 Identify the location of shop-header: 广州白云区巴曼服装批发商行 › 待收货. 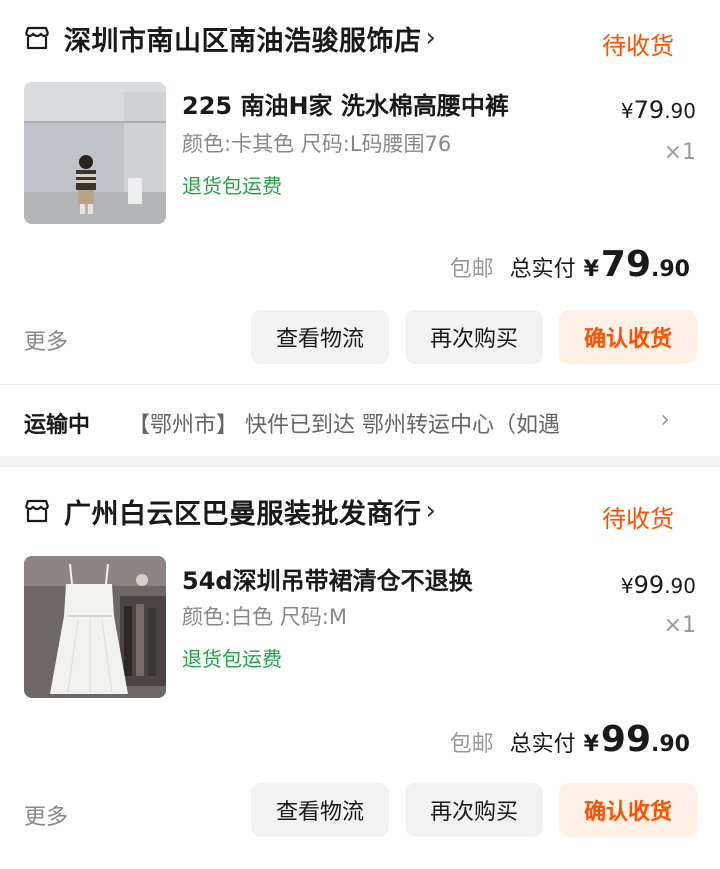
(360, 512).